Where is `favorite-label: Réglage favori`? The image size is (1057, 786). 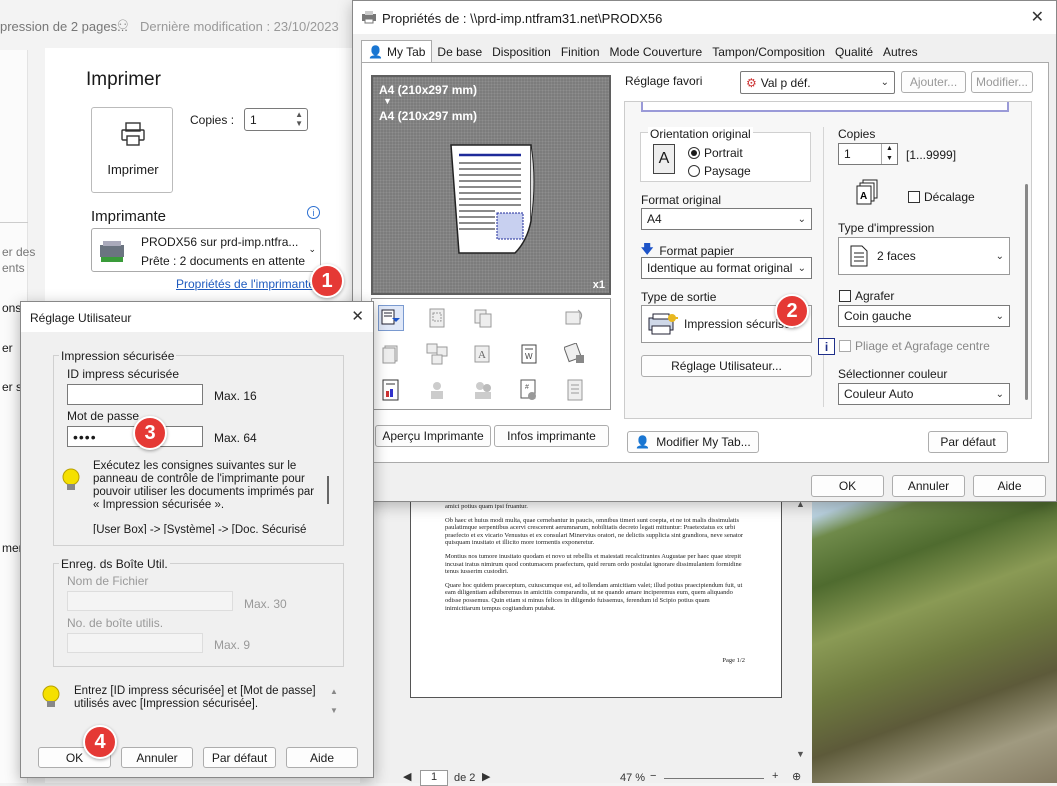 favorite-label: Réglage favori is located at coordinates (664, 81).